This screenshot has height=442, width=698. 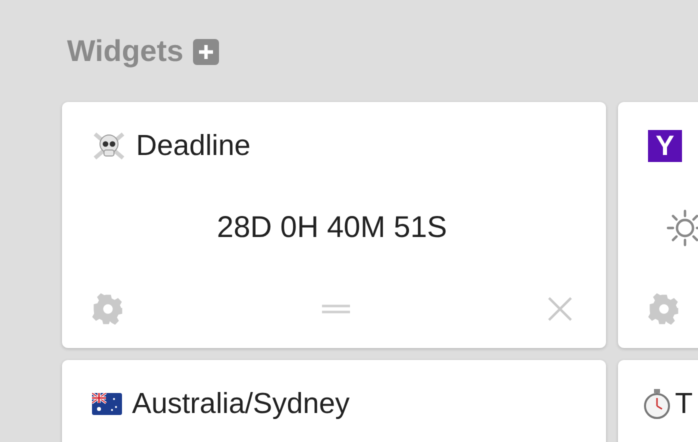 I want to click on drag-handle-icon, so click(x=336, y=309).